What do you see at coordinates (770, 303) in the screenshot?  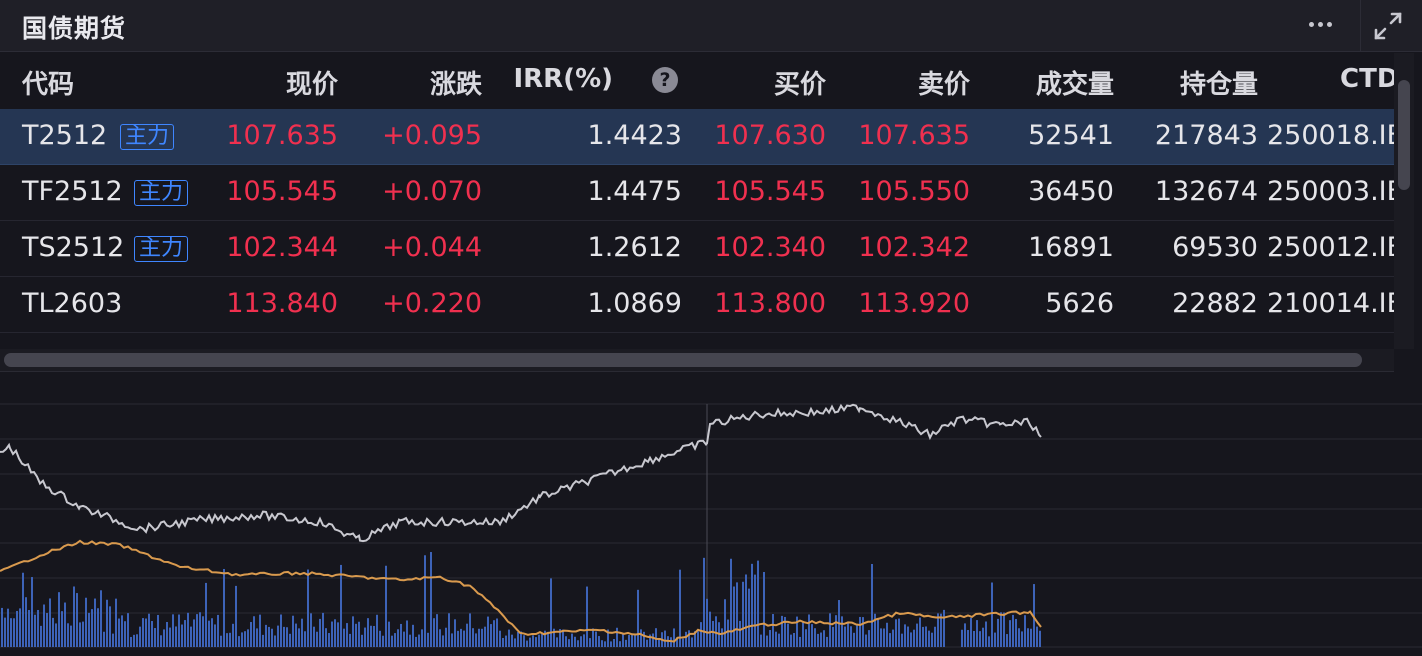 I see `cell-bid: 113.800` at bounding box center [770, 303].